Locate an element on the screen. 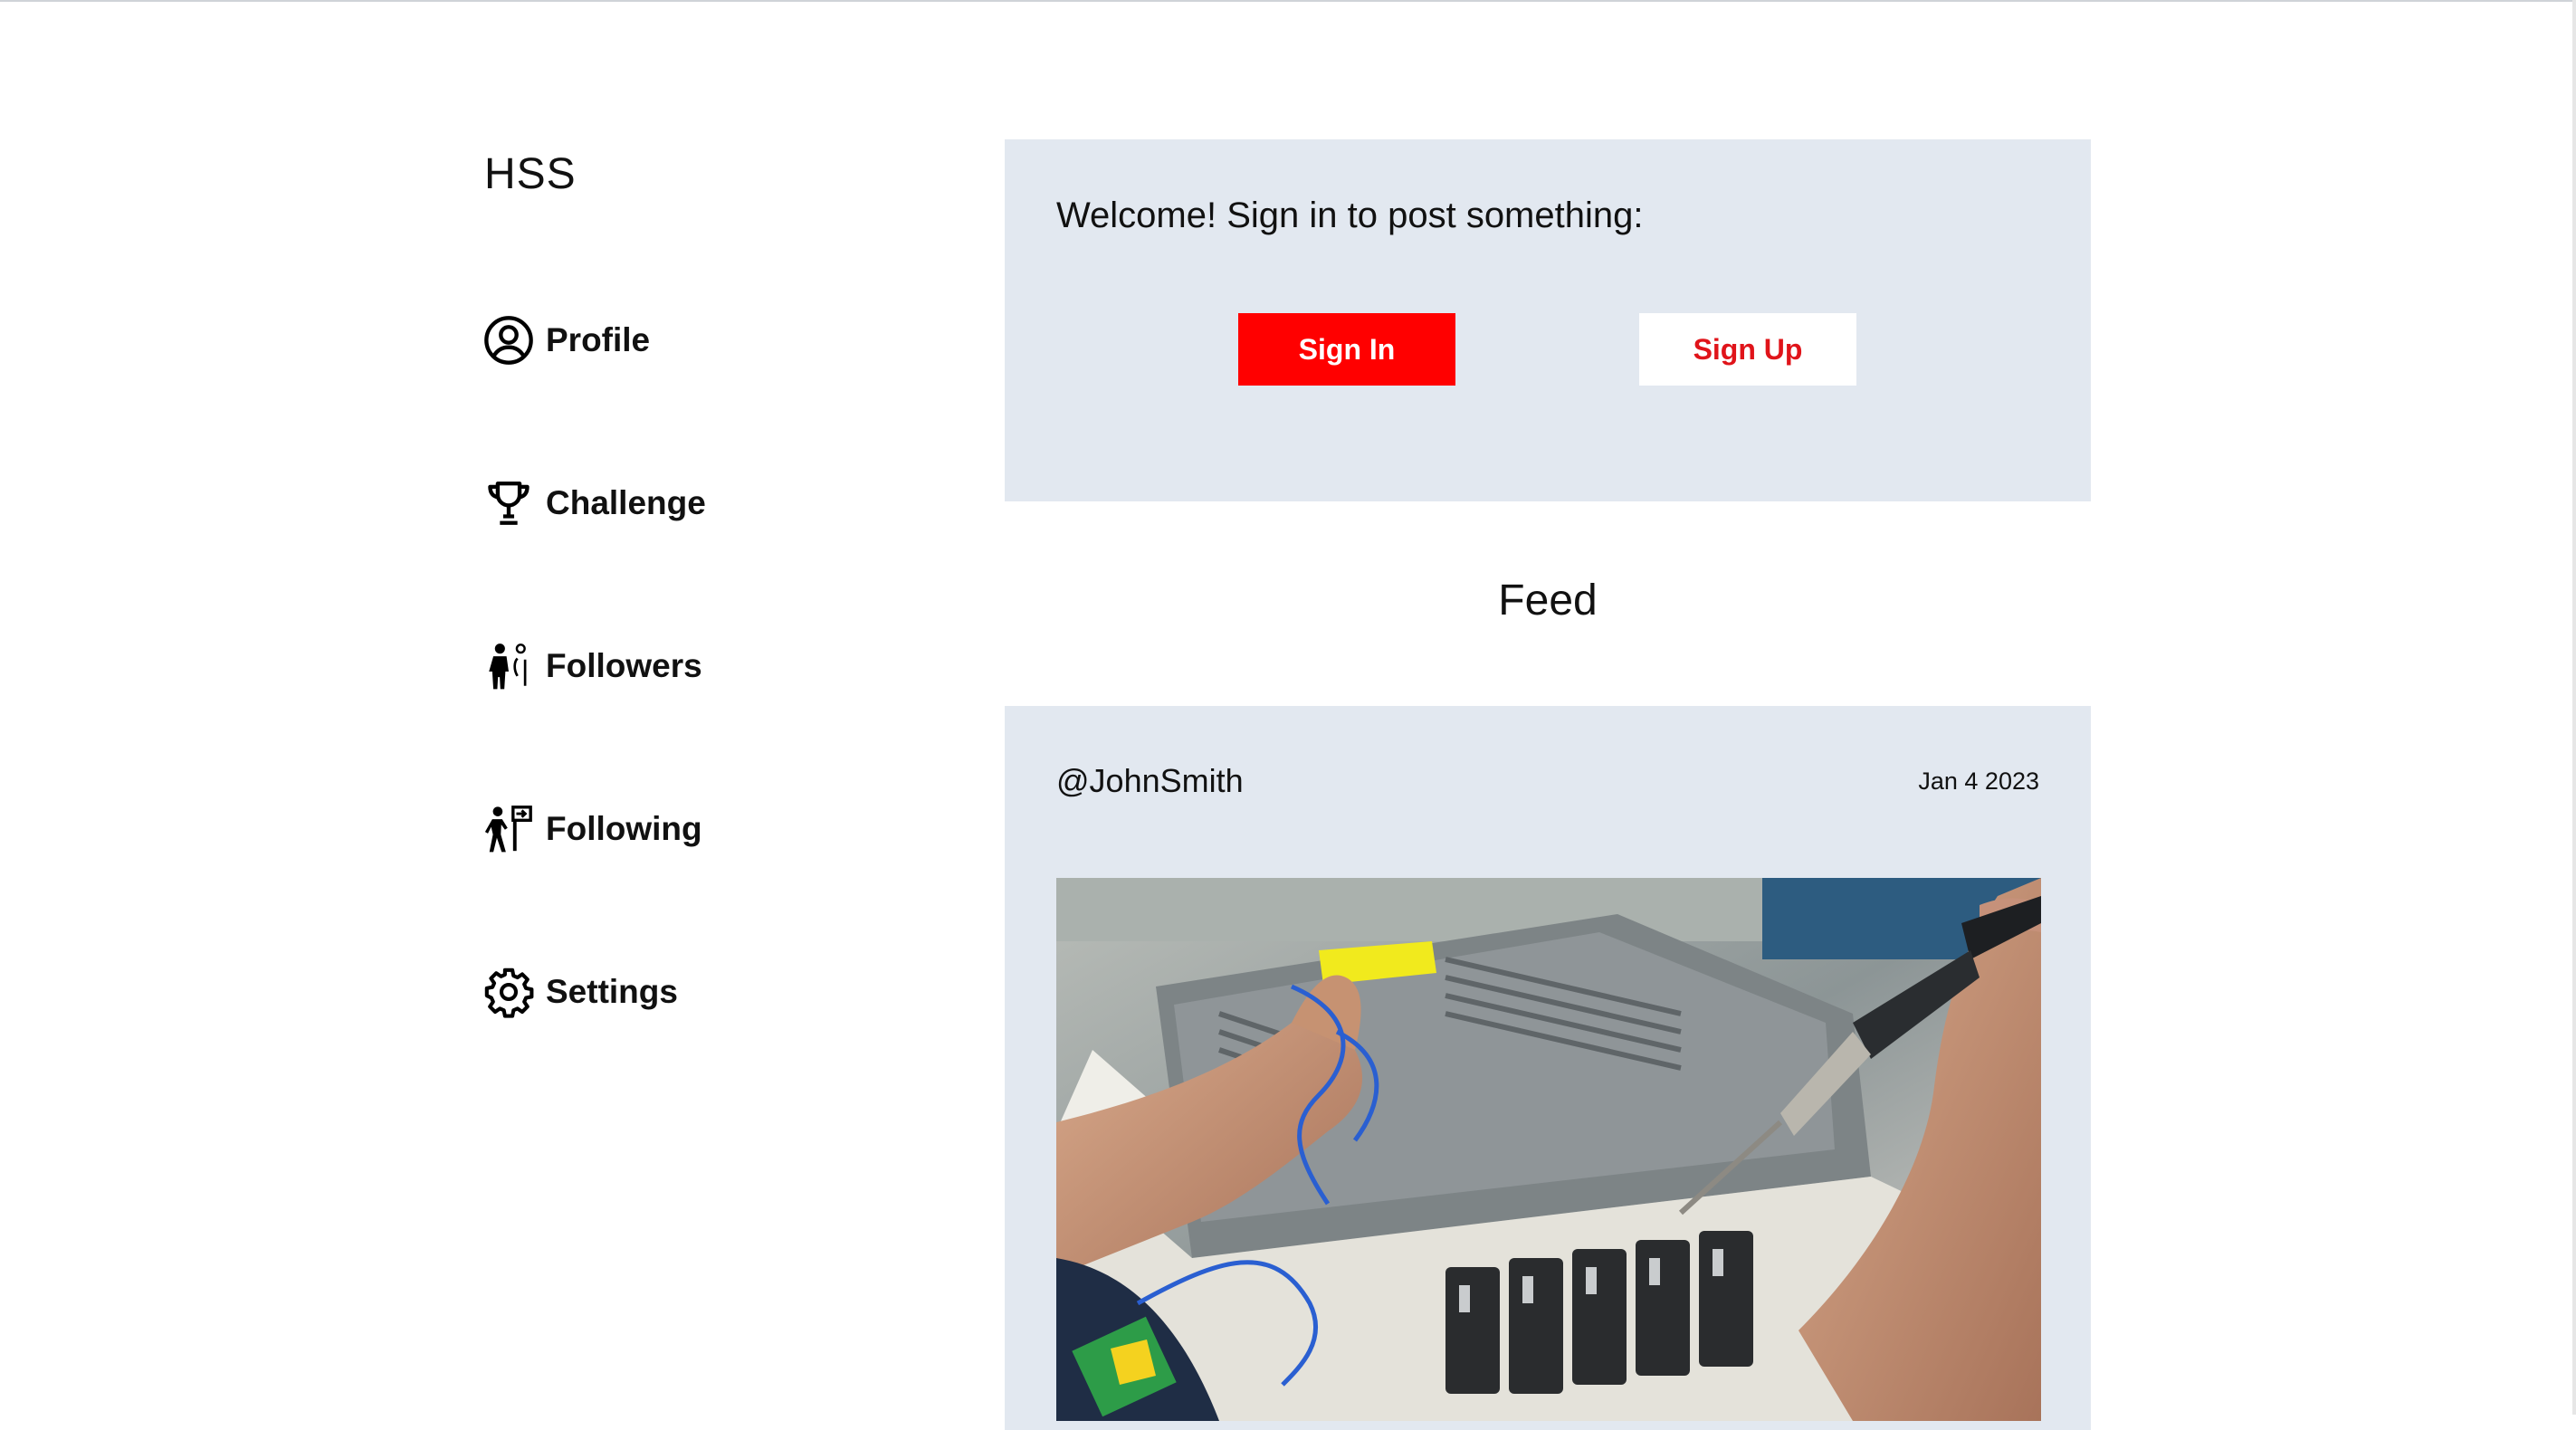  sidebar-item-challenge: Challenge is located at coordinates (594, 503).